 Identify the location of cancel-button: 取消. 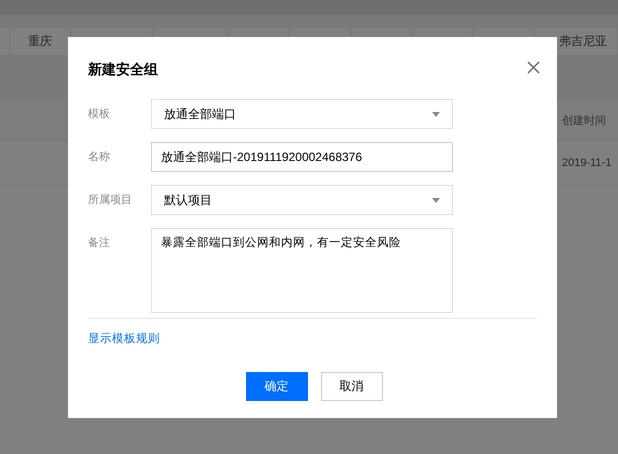
(351, 386).